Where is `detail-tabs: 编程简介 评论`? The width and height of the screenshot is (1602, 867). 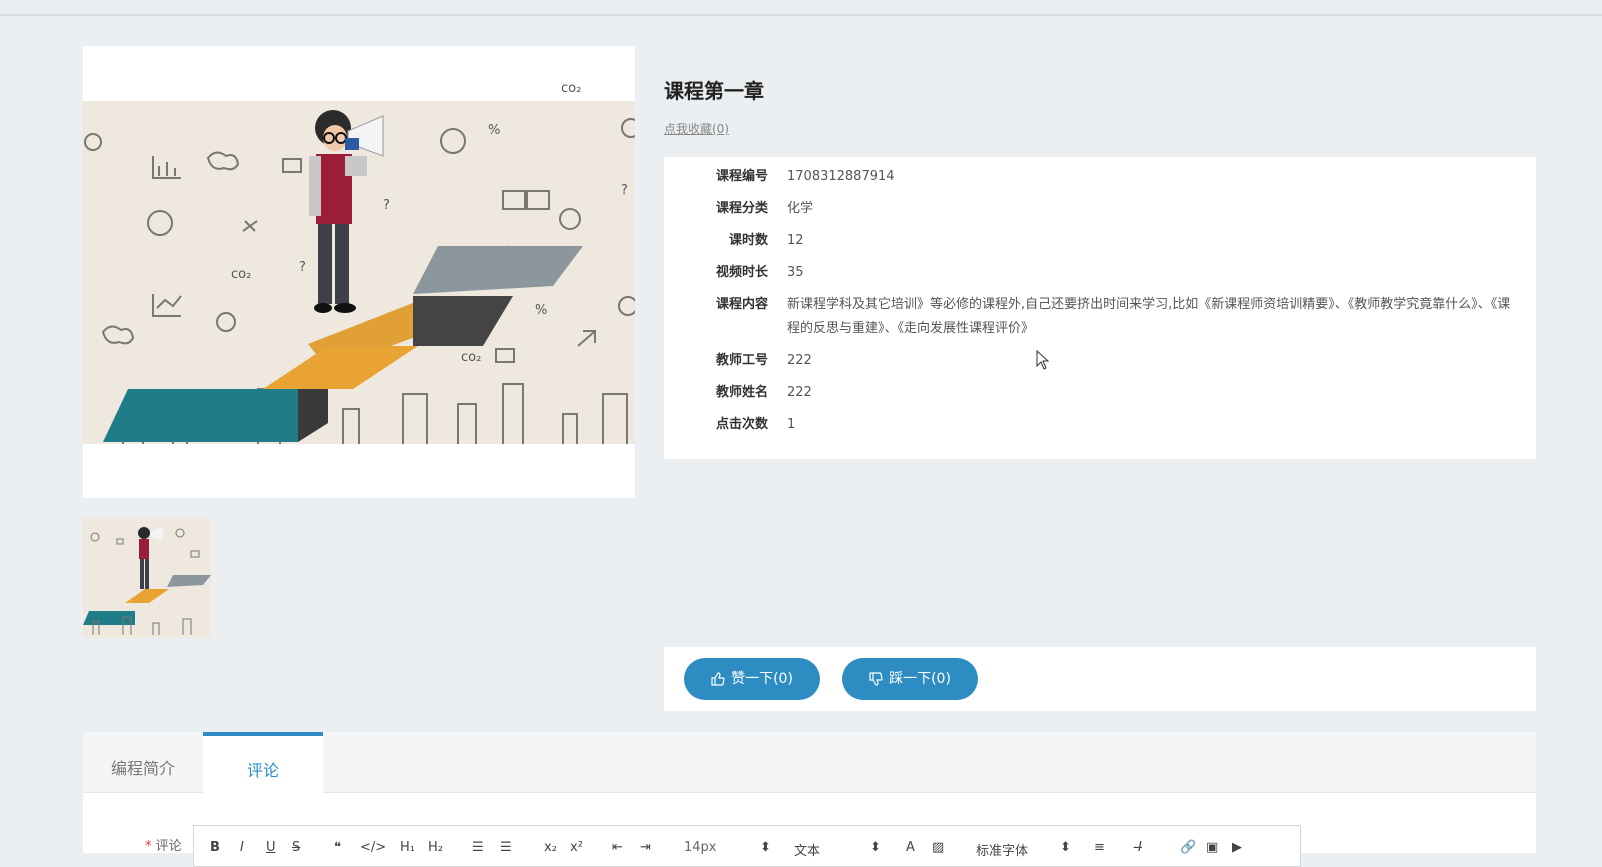
detail-tabs: 编程简介 评论 is located at coordinates (809, 762).